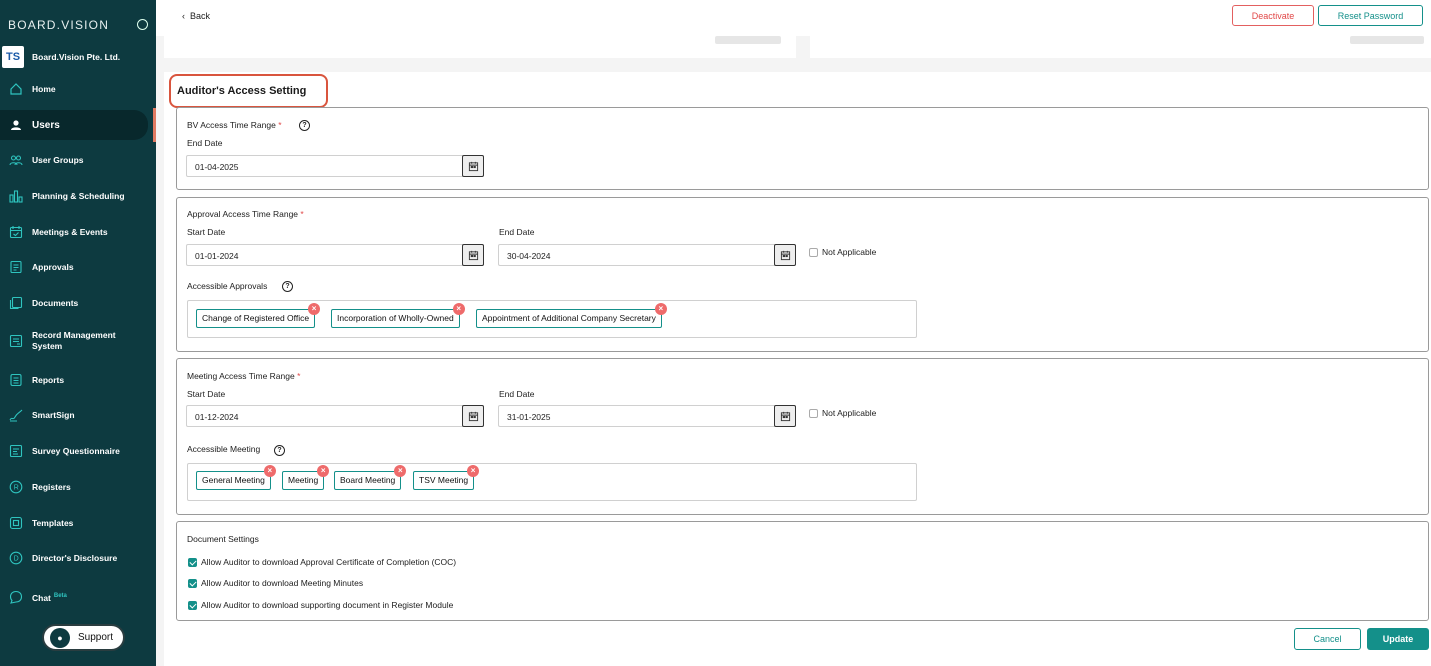 This screenshot has width=1431, height=666. What do you see at coordinates (78, 523) in the screenshot?
I see `sidebar-item-templates: Templates` at bounding box center [78, 523].